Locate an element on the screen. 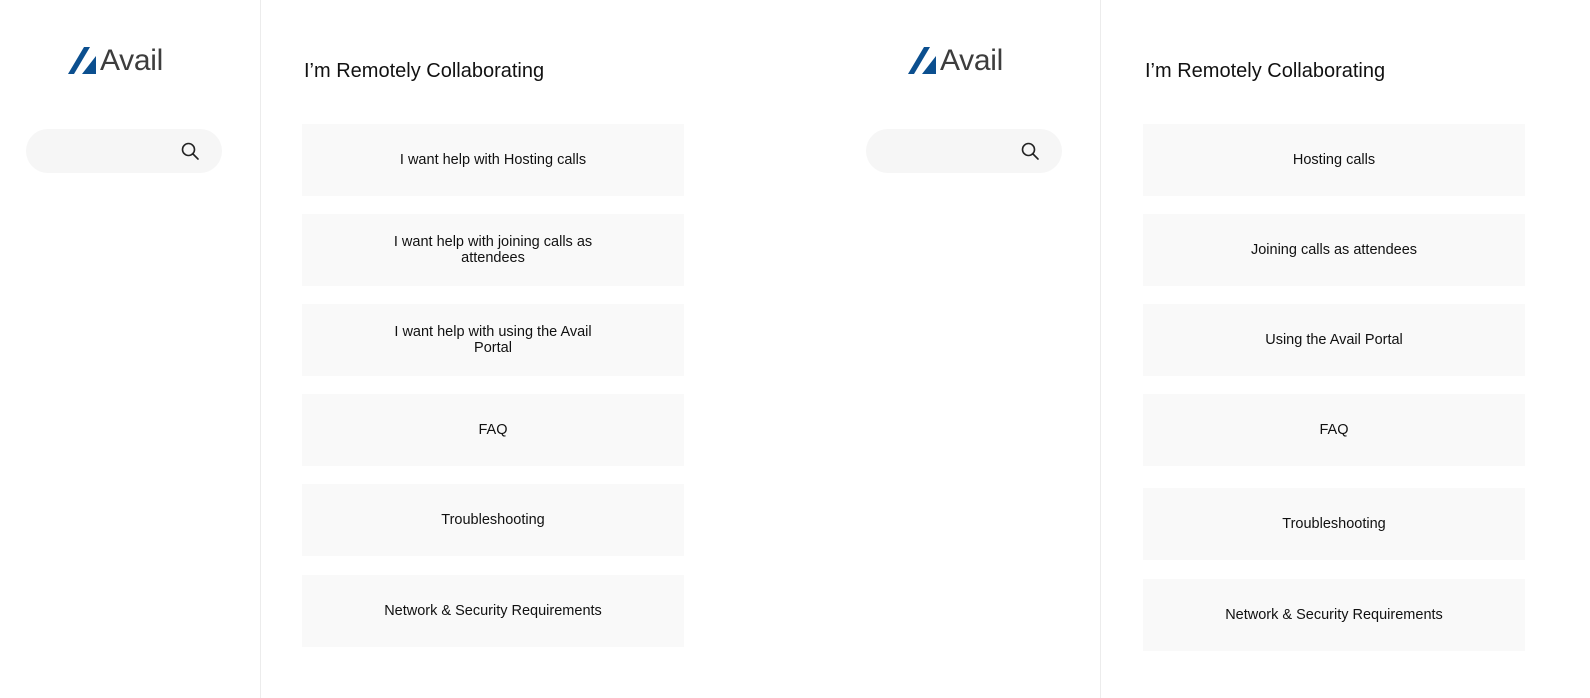 The image size is (1590, 698). card-avail-portal: Using the Avail Portal is located at coordinates (1334, 340).